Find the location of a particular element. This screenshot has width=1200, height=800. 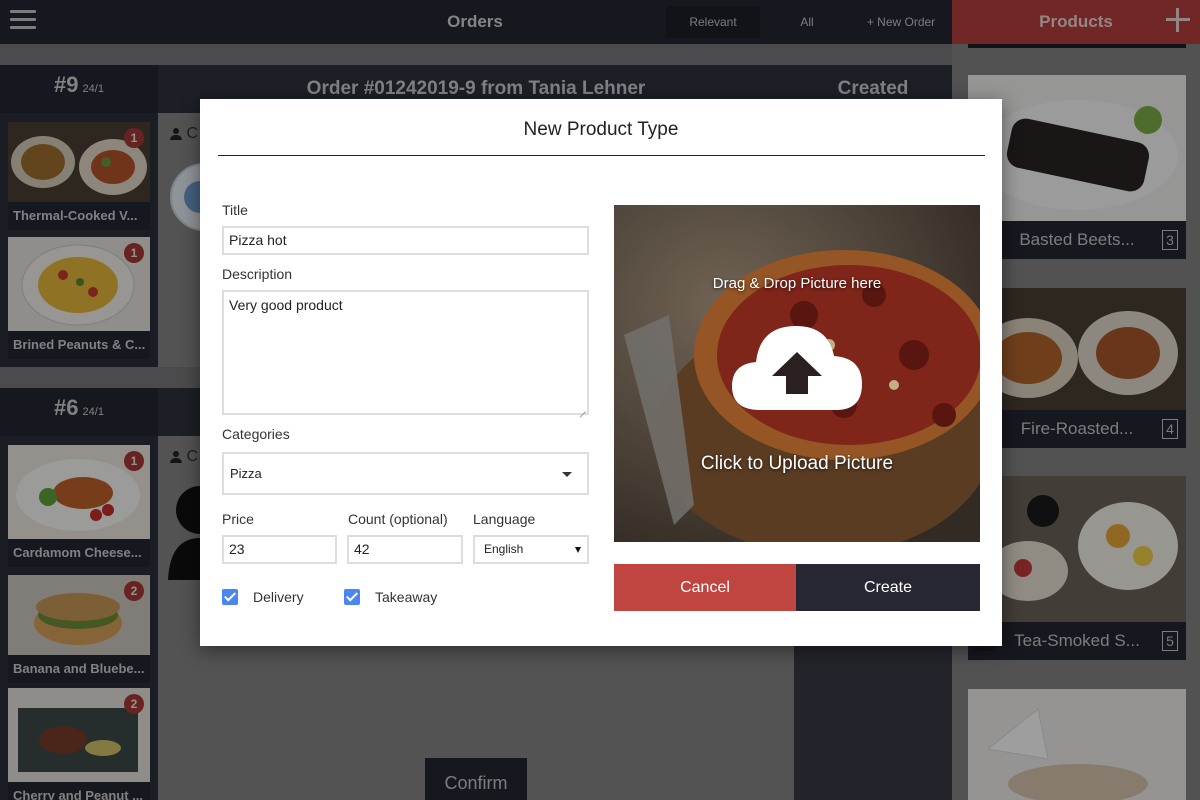

description-text: Very good product is located at coordinates (286, 305).